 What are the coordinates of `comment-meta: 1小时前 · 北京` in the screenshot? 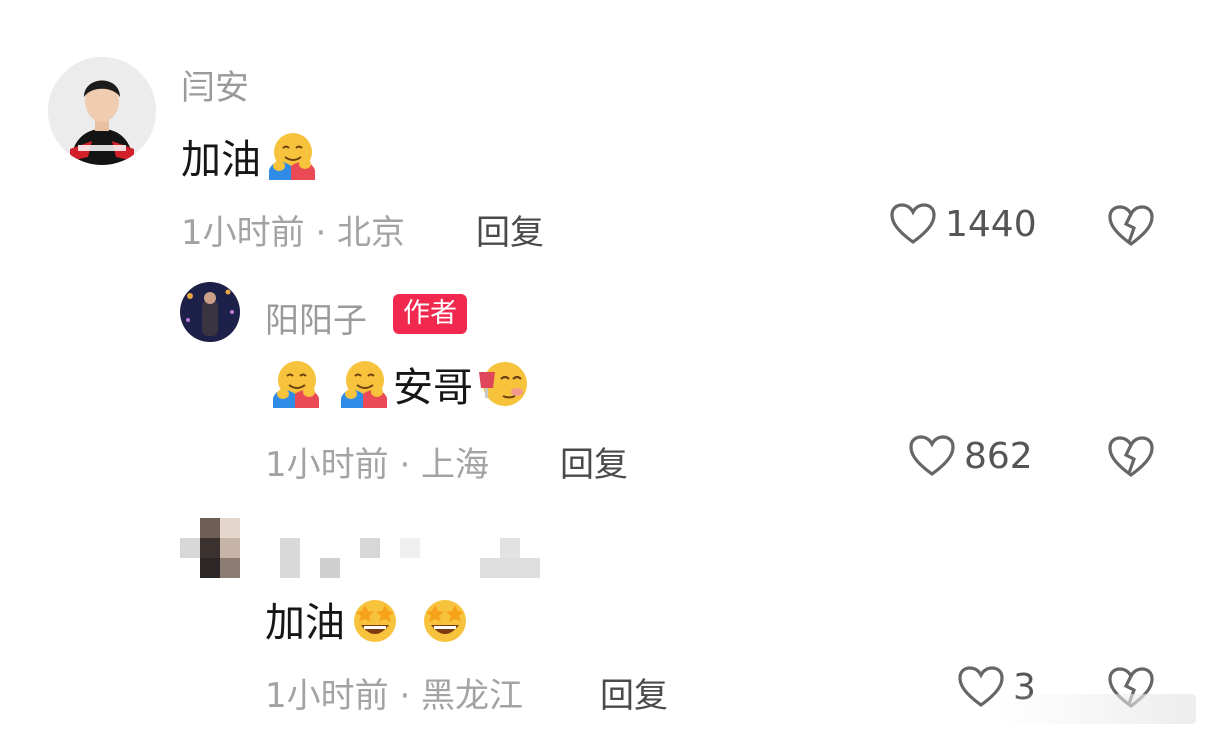 It's located at (293, 233).